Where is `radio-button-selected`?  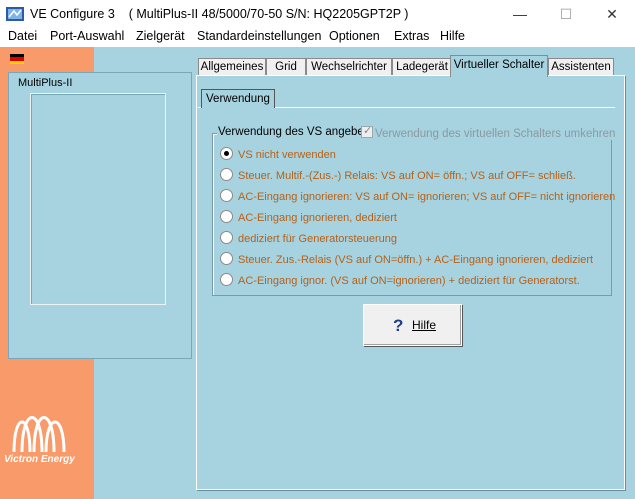 radio-button-selected is located at coordinates (226, 153).